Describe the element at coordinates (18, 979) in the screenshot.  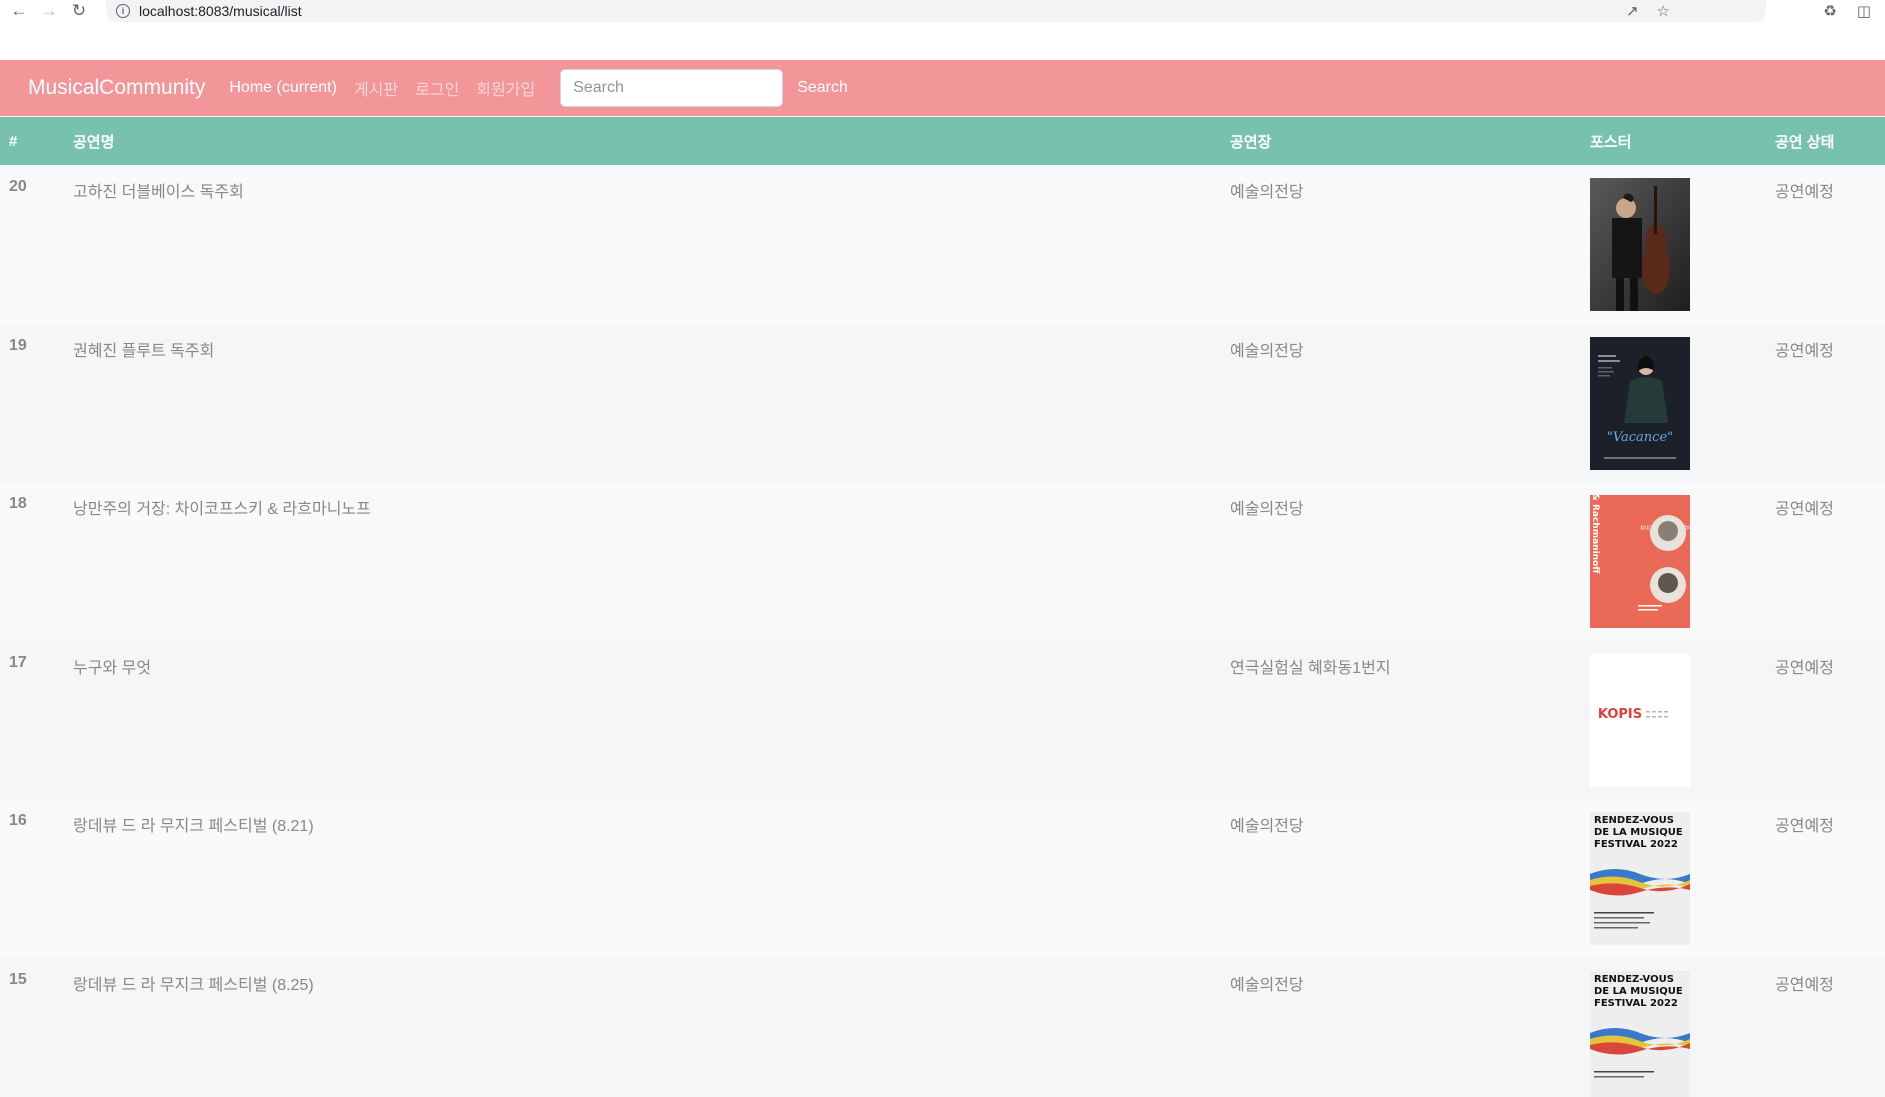
I see `row-number: 15` at that location.